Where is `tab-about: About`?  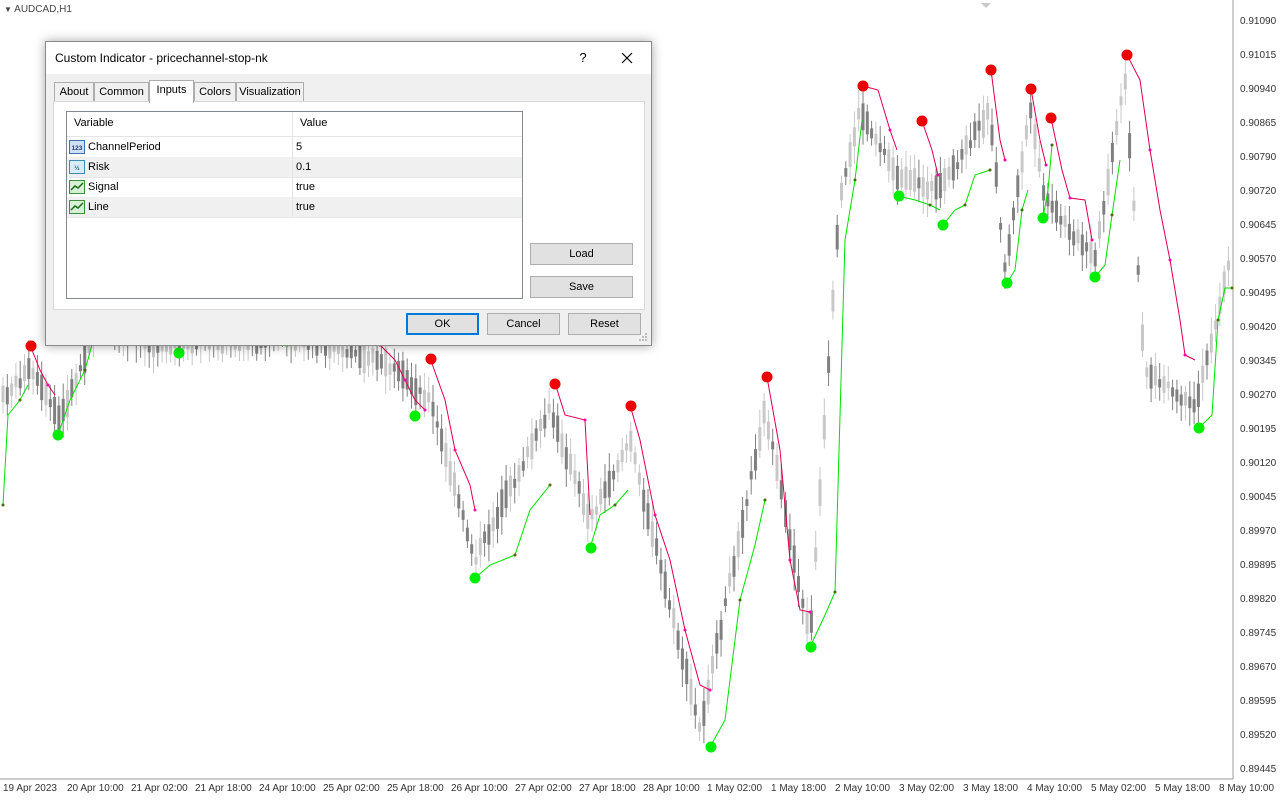
tab-about: About is located at coordinates (74, 92).